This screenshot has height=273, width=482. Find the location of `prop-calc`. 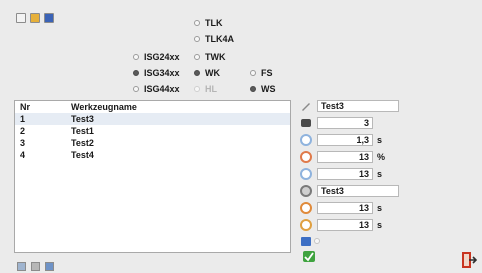

prop-calc is located at coordinates (310, 241).